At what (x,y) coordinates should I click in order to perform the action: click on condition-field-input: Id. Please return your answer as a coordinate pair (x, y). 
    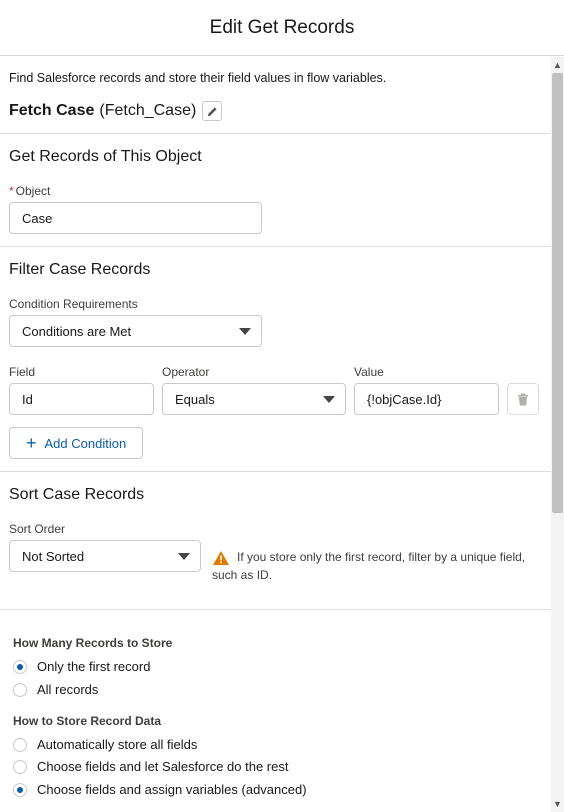
    Looking at the image, I should click on (81, 399).